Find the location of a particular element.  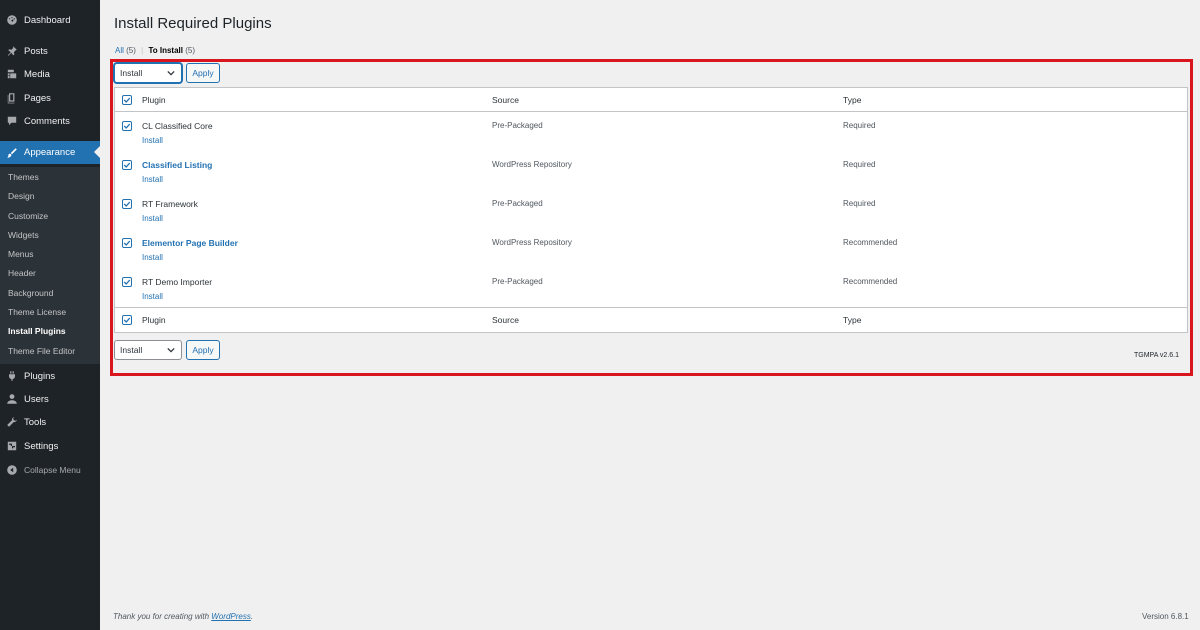

filter-all-link: All is located at coordinates (119, 50).